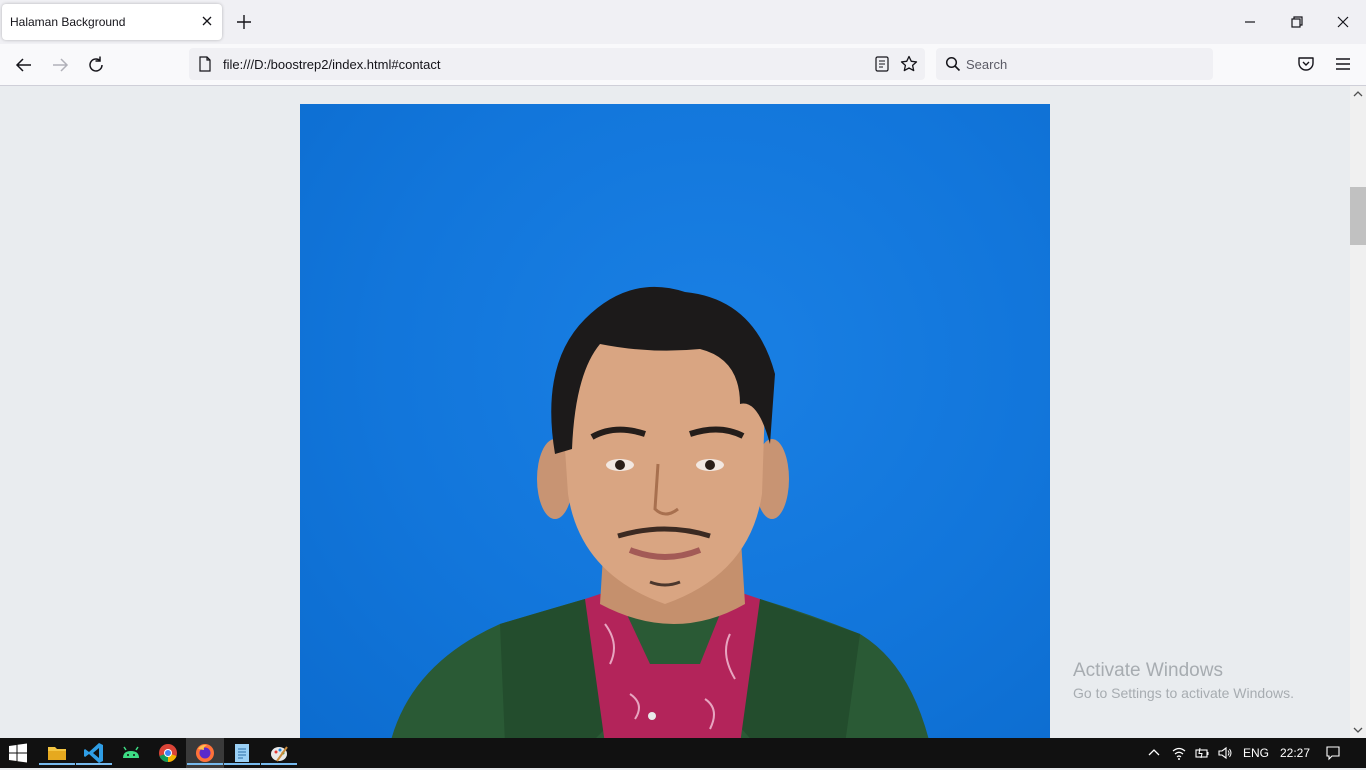 The width and height of the screenshot is (1366, 770). I want to click on action-center-icon, so click(1333, 753).